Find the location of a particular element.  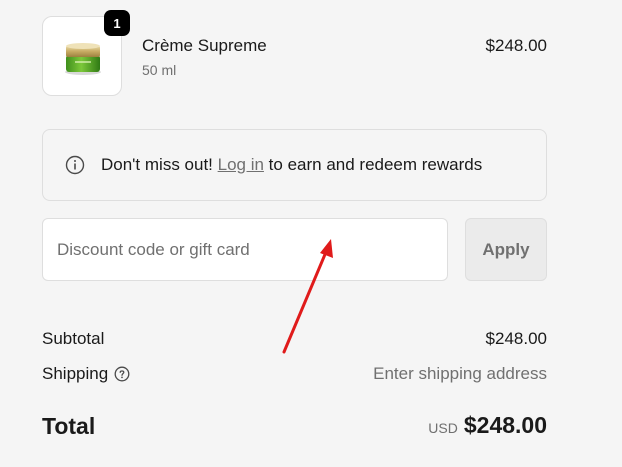

product-price: $248.00 is located at coordinates (516, 45).